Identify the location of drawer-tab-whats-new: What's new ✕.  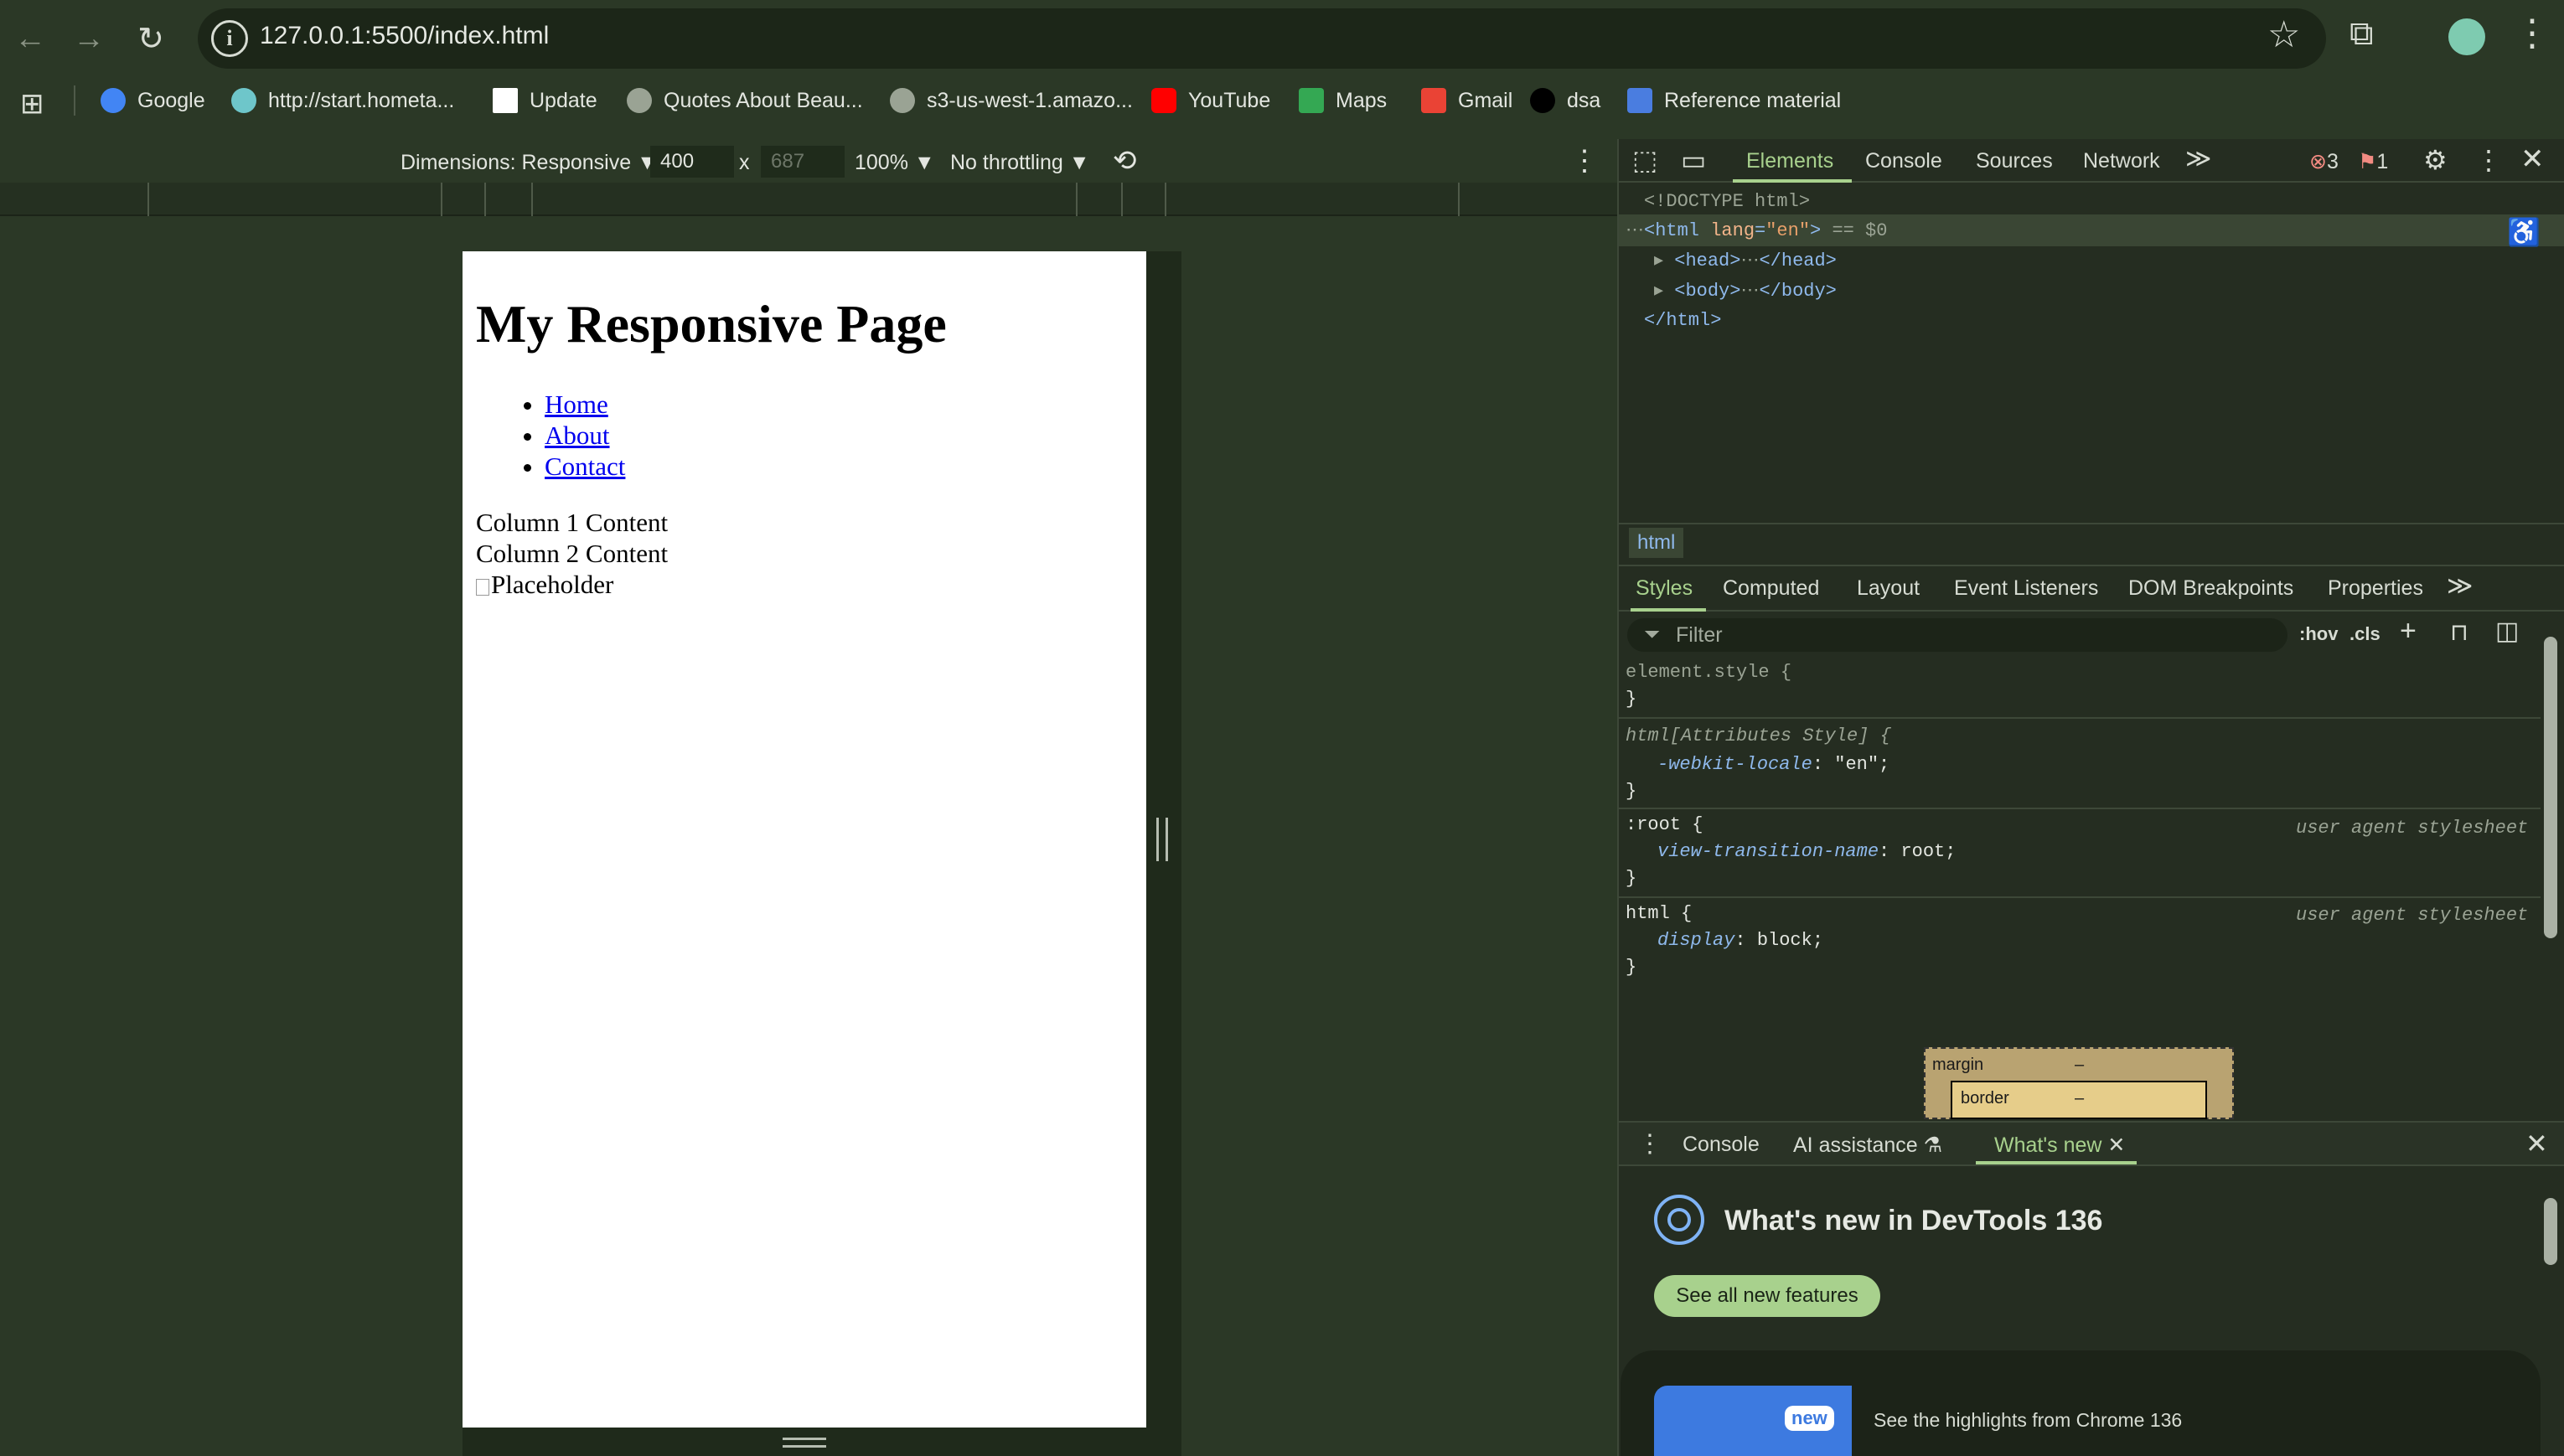
(2059, 1145).